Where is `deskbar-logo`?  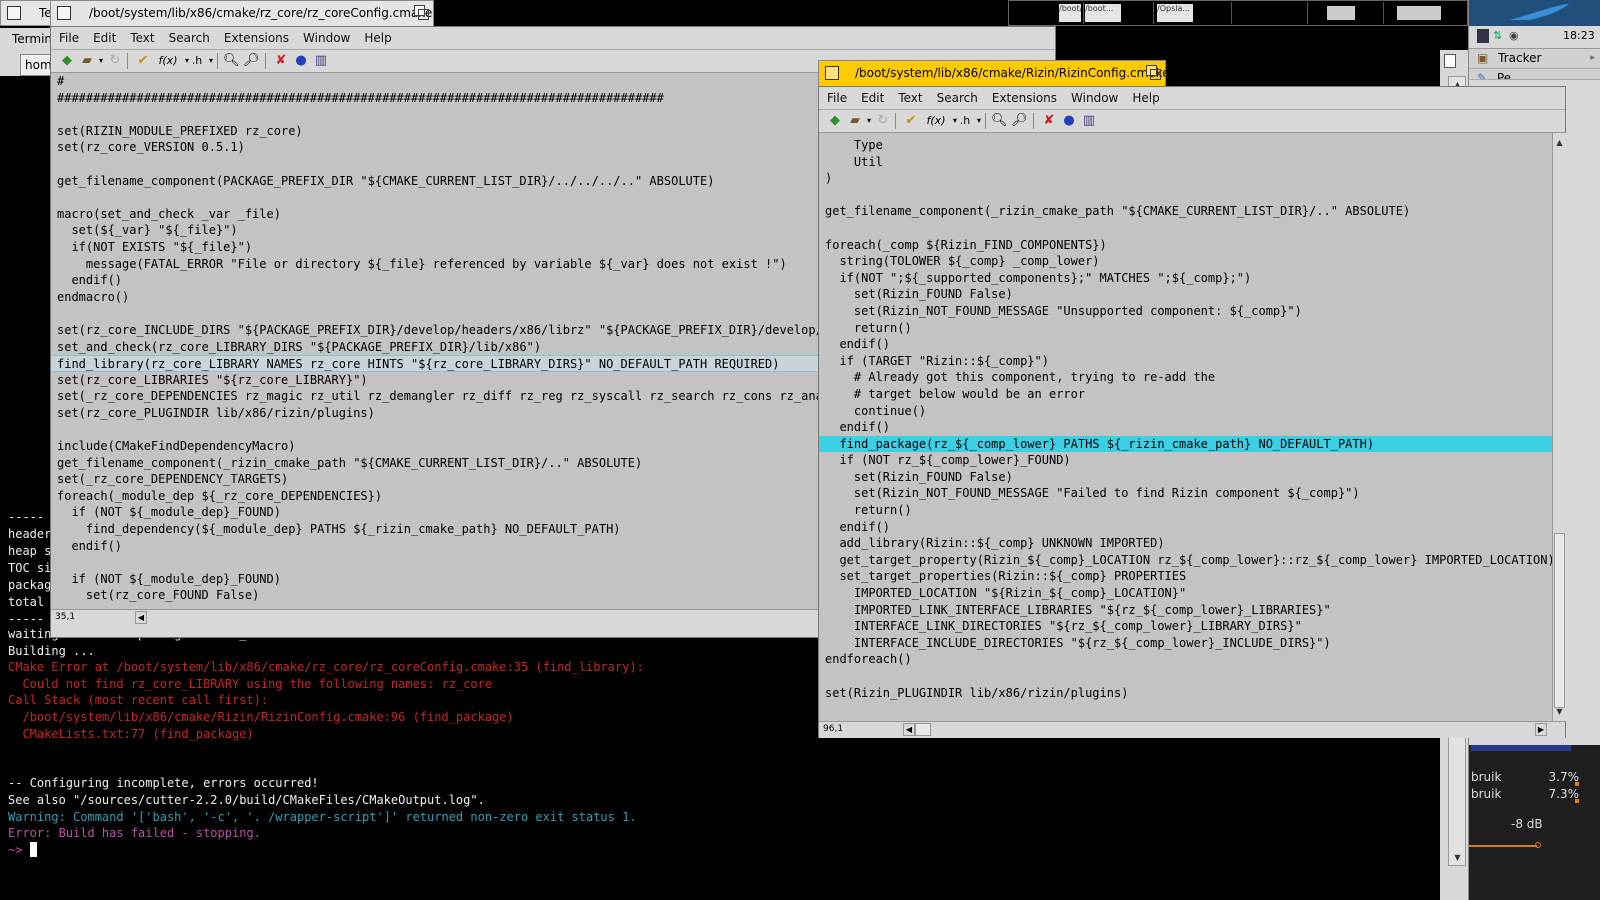 deskbar-logo is located at coordinates (1534, 13).